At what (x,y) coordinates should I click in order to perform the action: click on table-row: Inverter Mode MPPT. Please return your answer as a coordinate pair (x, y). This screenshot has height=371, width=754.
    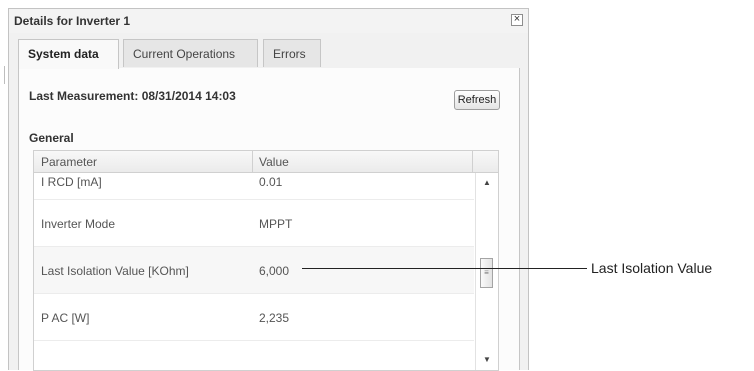
    Looking at the image, I should click on (254, 223).